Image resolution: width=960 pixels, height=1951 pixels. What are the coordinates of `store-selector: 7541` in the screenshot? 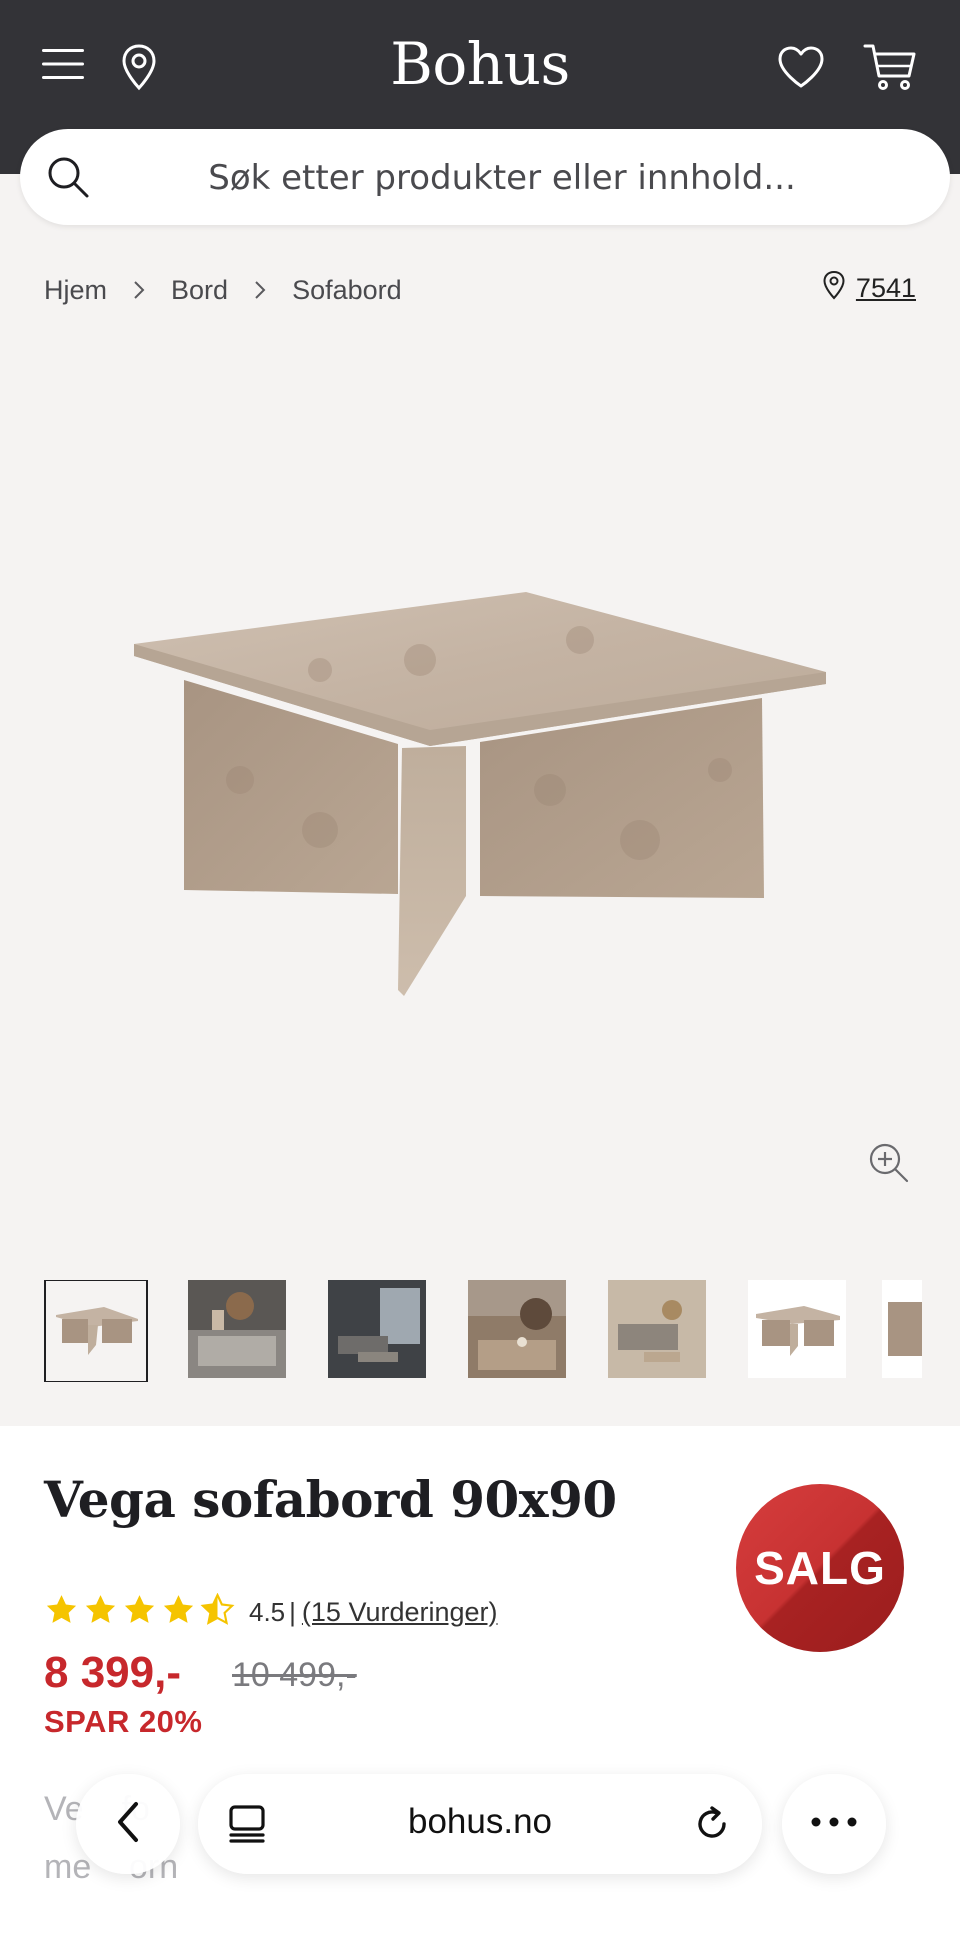 It's located at (869, 288).